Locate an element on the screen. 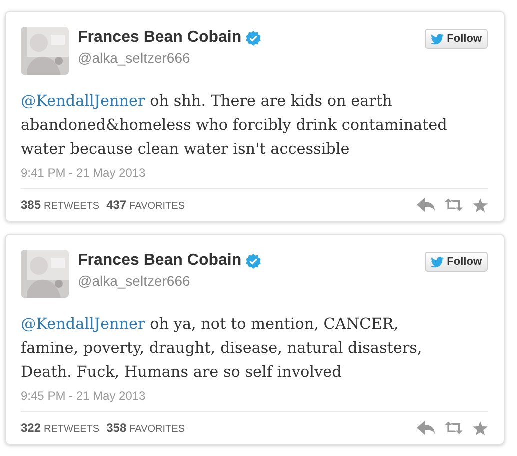 Image resolution: width=517 pixels, height=456 pixels. timestamp: 9:45 PM - 21 May 2013 is located at coordinates (84, 396).